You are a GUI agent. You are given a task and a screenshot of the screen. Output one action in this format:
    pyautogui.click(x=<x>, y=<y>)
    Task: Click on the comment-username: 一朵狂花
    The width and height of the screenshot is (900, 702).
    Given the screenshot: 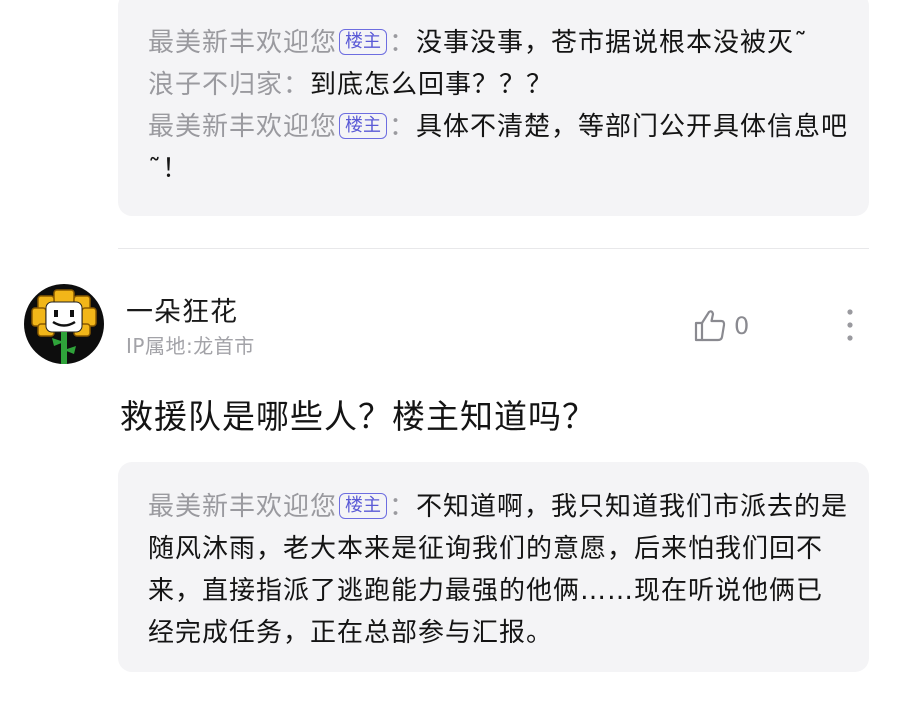 What is the action you would take?
    pyautogui.click(x=182, y=309)
    